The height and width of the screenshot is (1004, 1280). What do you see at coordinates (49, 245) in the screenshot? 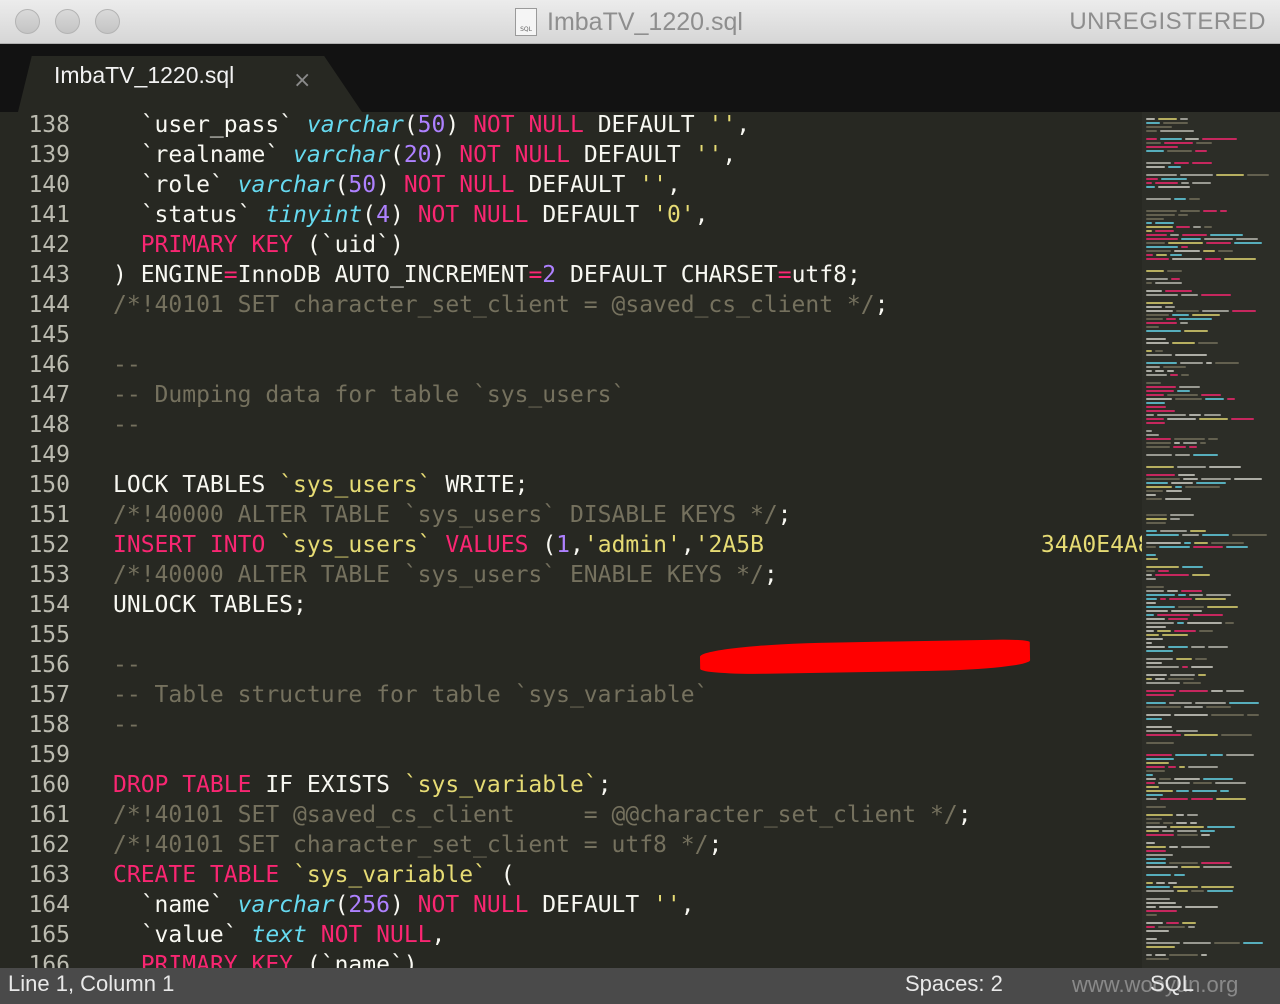
I see `line-number: 142` at bounding box center [49, 245].